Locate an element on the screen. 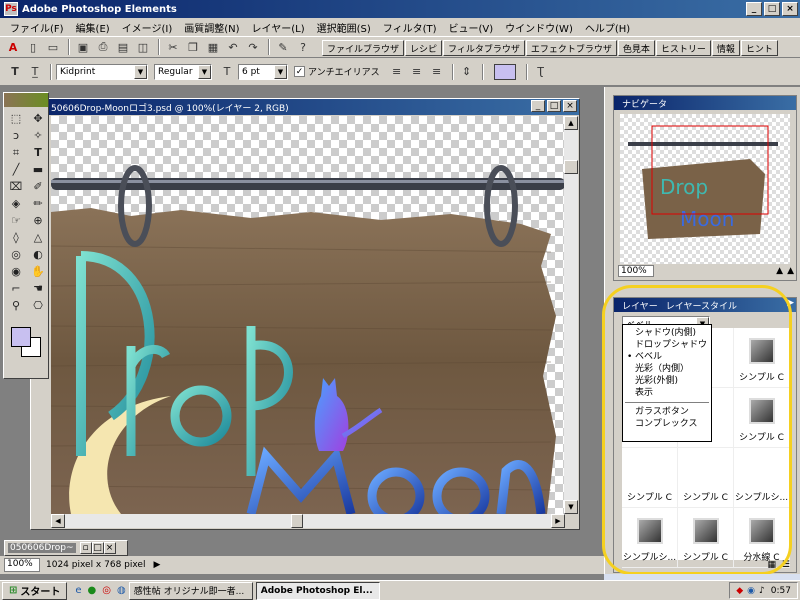 This screenshot has width=800, height=600. sharpen-tool-icon: △ is located at coordinates (38, 237).